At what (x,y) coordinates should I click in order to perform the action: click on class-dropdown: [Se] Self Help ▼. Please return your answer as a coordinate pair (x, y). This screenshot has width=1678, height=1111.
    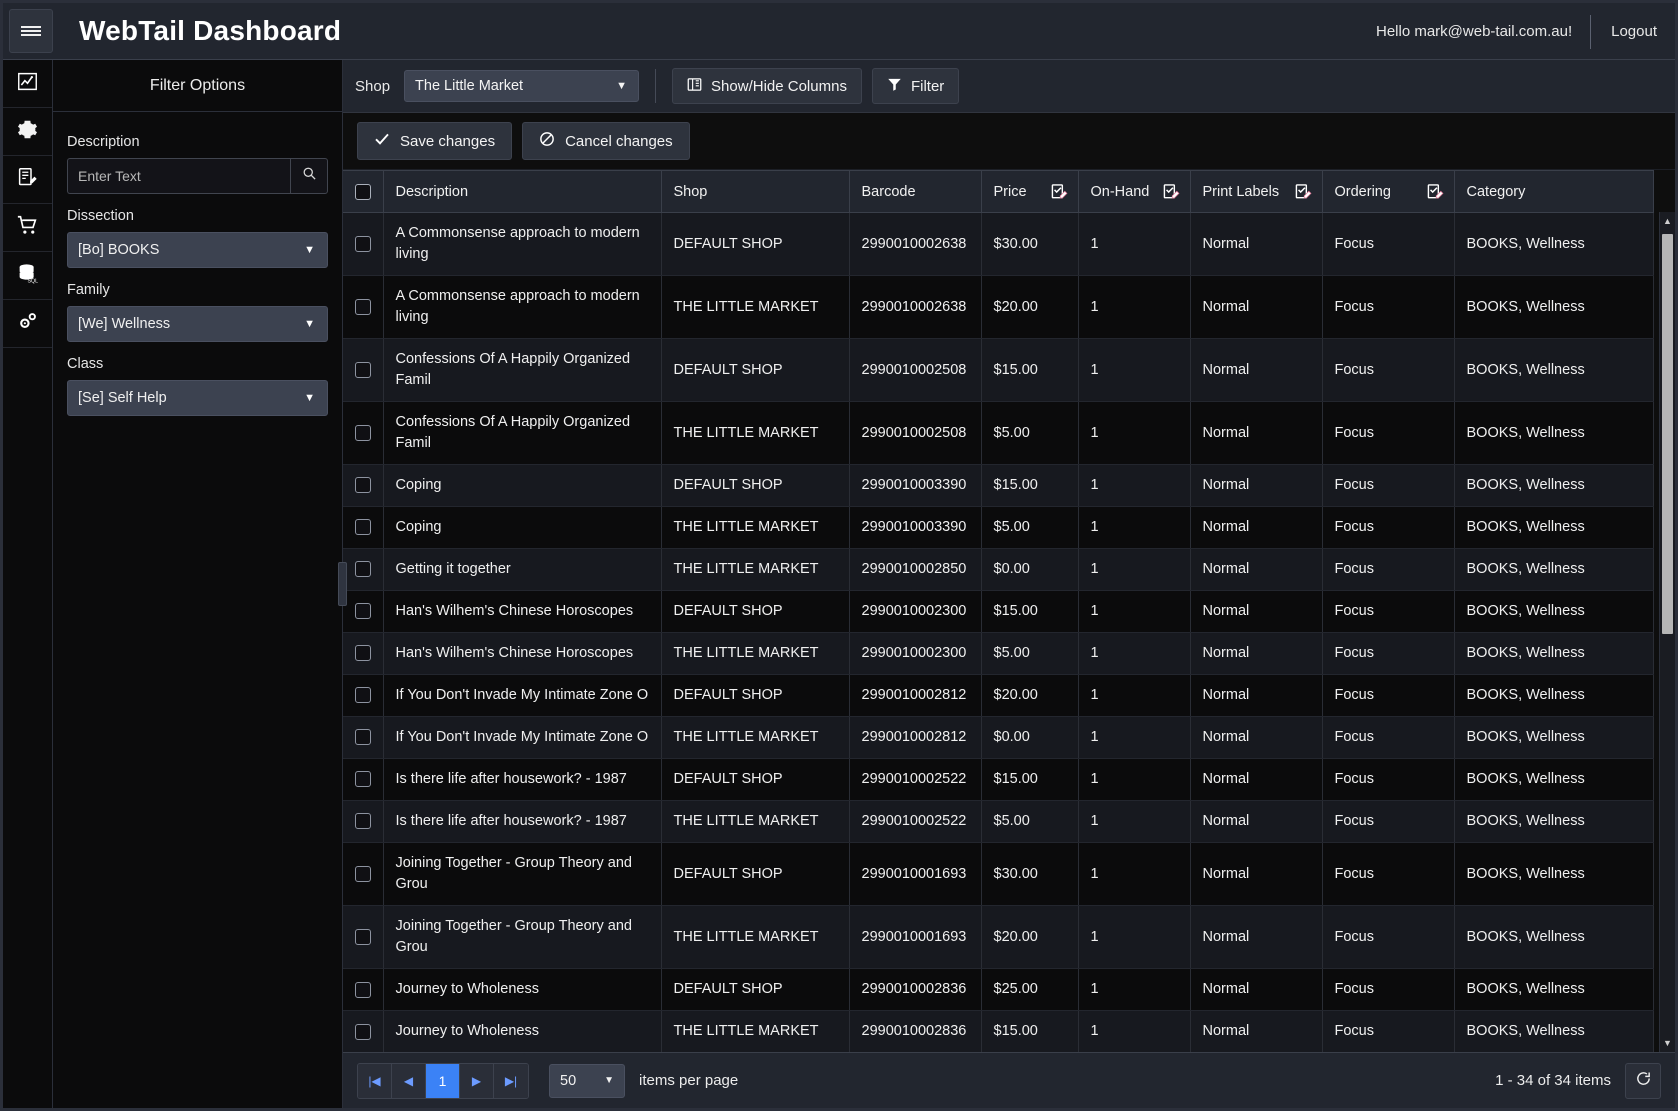
    Looking at the image, I should click on (197, 398).